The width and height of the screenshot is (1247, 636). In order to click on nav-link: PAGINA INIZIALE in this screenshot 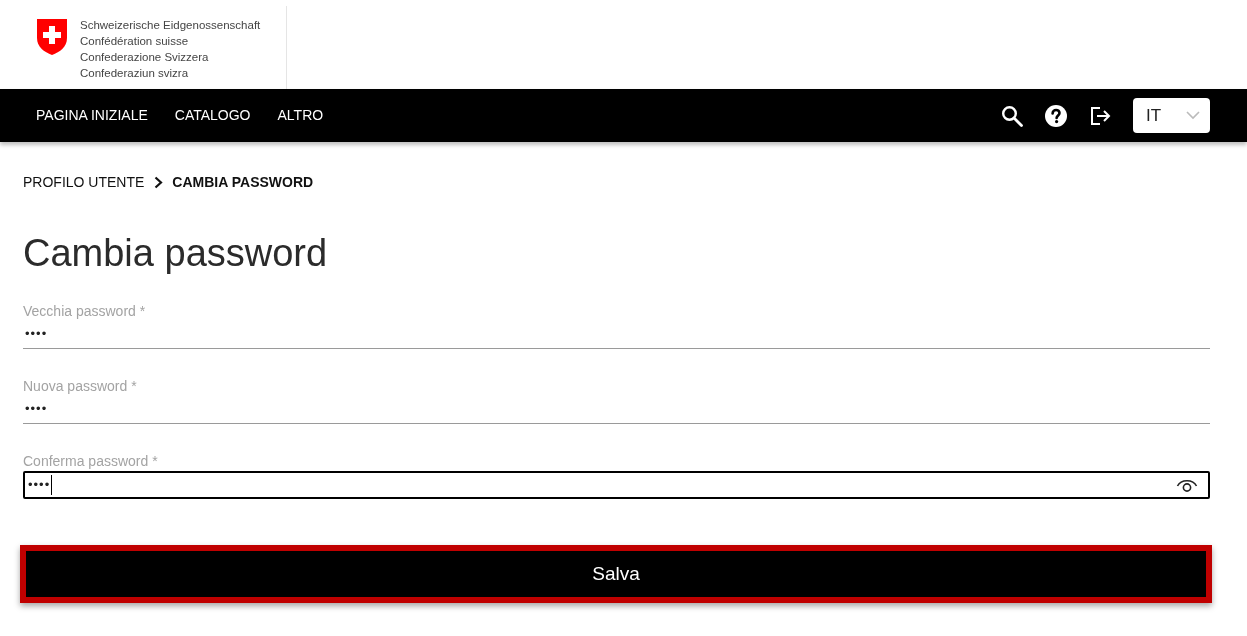, I will do `click(92, 115)`.